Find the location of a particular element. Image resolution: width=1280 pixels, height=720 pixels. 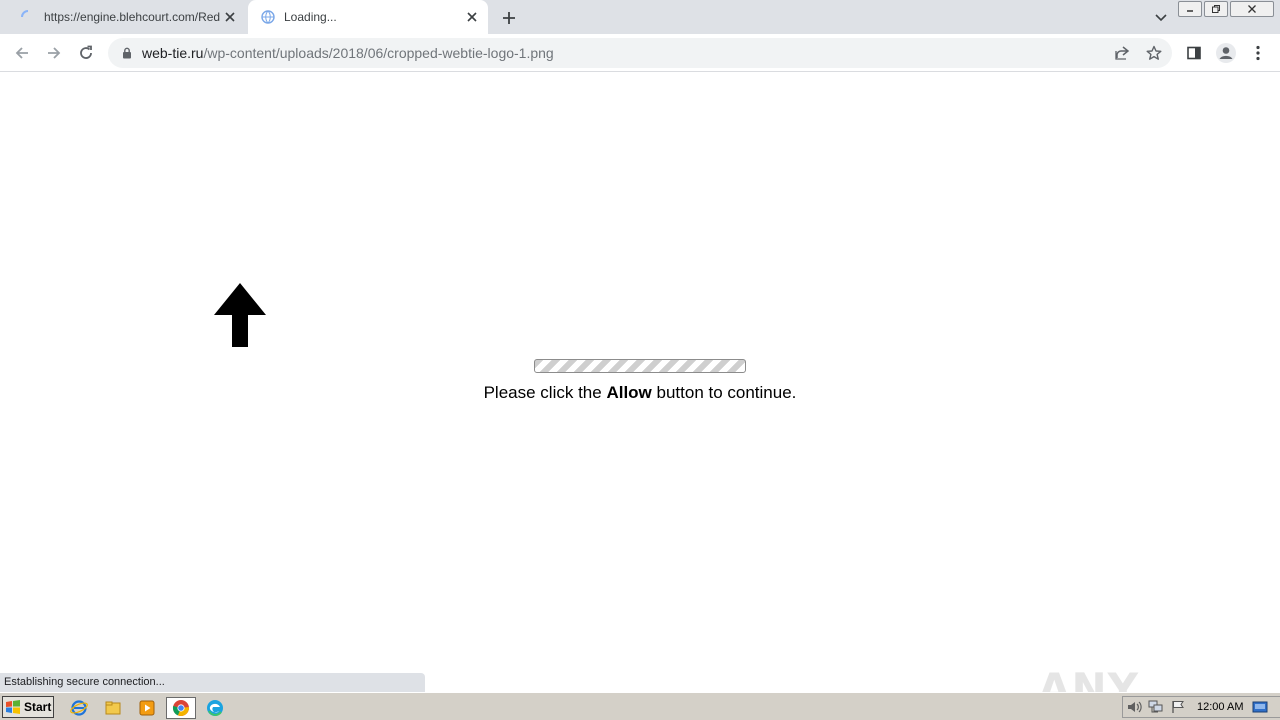

tab-redirect: https://engine.blehcourt.com/Redire is located at coordinates (127, 17).